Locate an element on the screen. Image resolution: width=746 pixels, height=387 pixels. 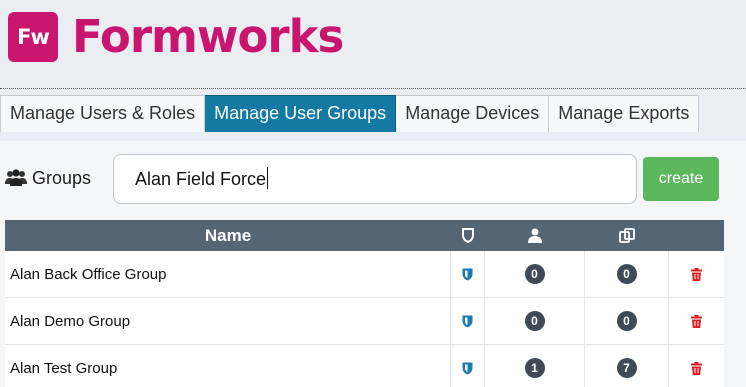
group-name-cell: Alan Demo Group is located at coordinates (228, 321).